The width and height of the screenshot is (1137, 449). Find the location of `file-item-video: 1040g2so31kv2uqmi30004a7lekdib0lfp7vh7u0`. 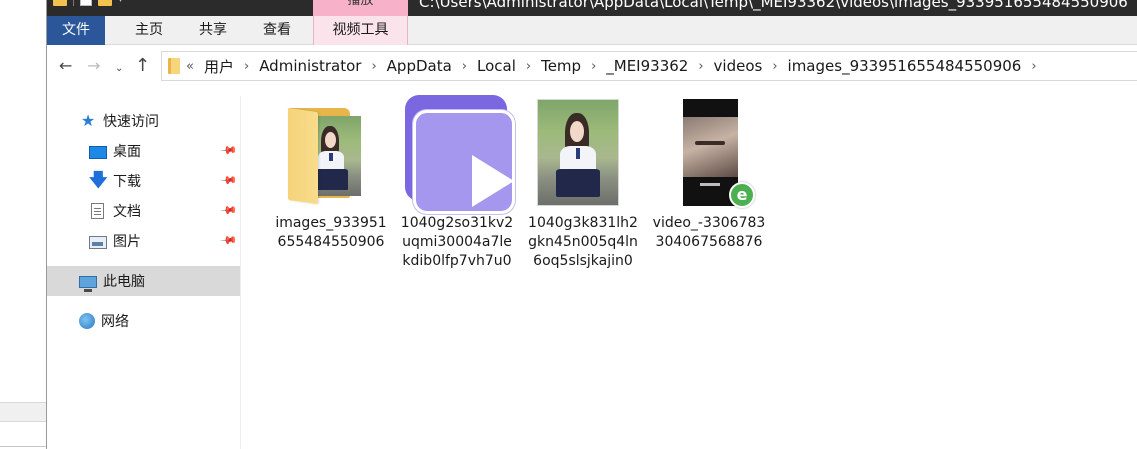

file-item-video: 1040g2so31kv2uqmi30004a7lekdib0lfp7vh7u0 is located at coordinates (457, 185).